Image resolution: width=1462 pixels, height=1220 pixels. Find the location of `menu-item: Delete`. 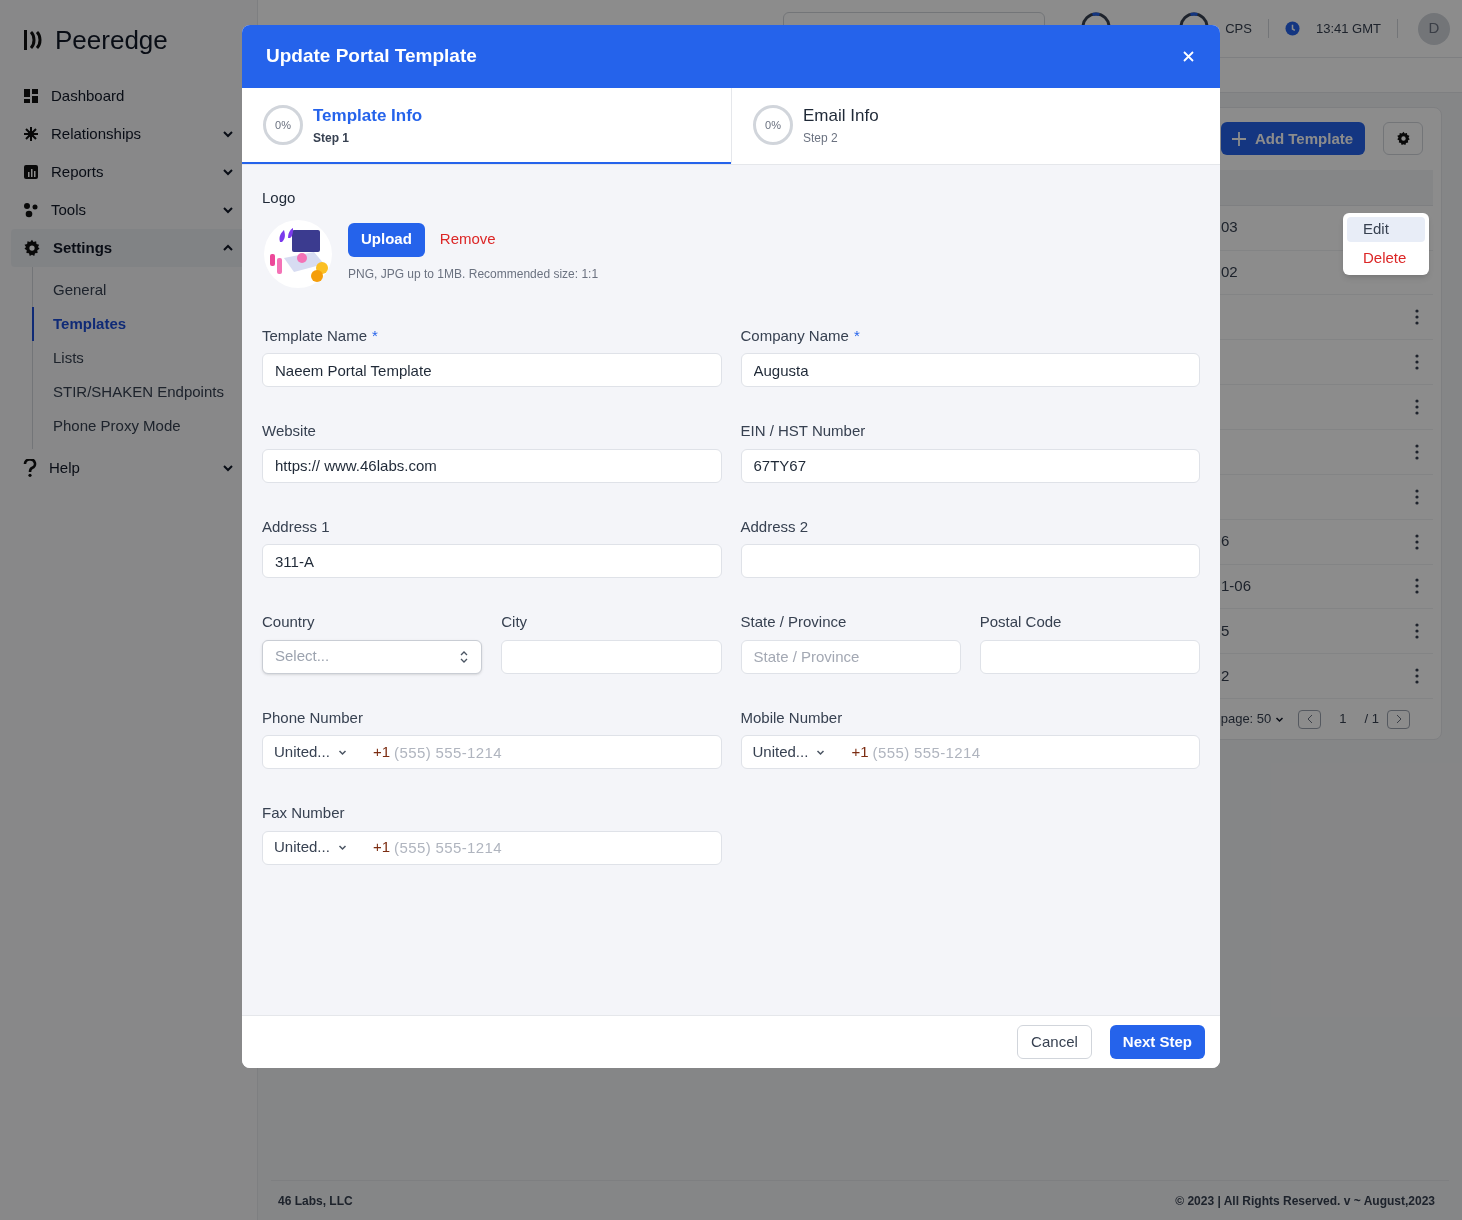

menu-item: Delete is located at coordinates (1386, 258).